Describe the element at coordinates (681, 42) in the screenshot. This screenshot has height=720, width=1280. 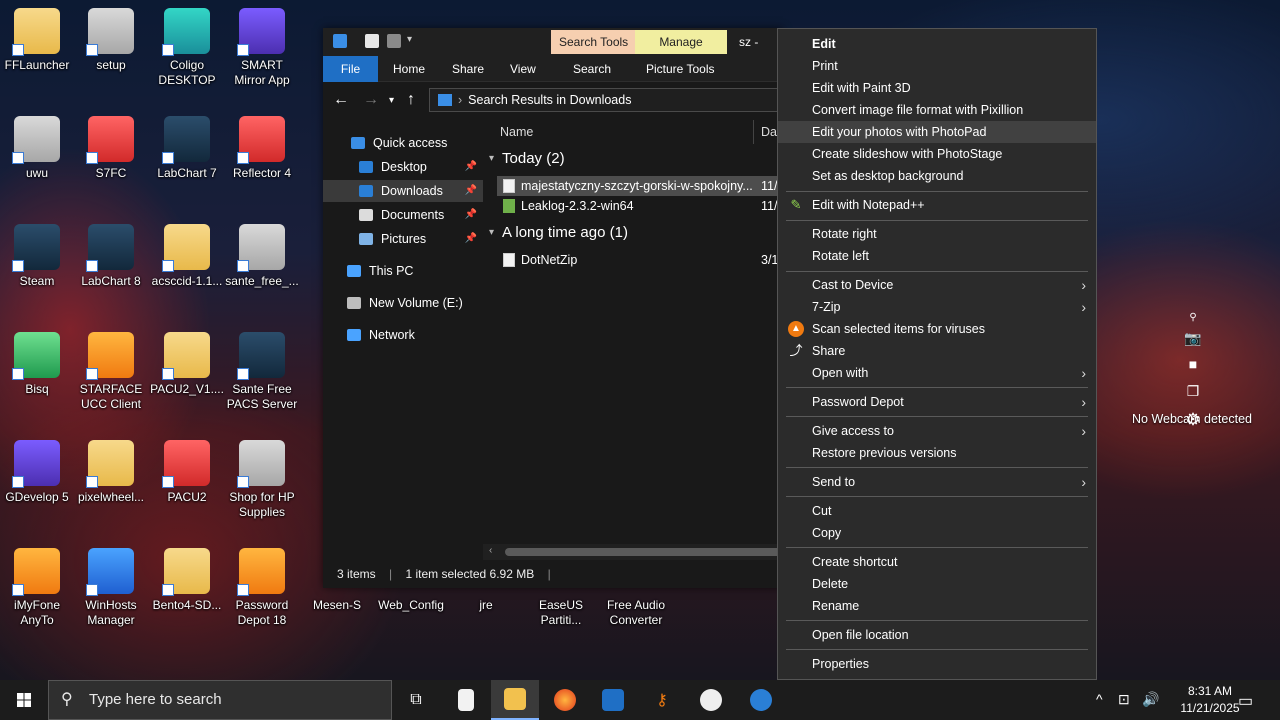
I see `tab-manage: Manage` at that location.